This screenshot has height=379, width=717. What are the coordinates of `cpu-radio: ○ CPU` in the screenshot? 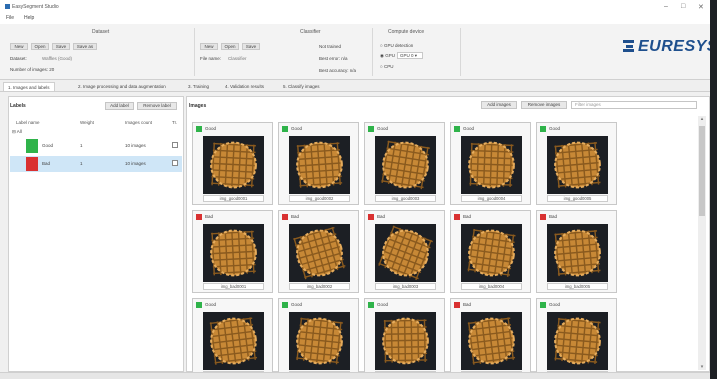 It's located at (386, 66).